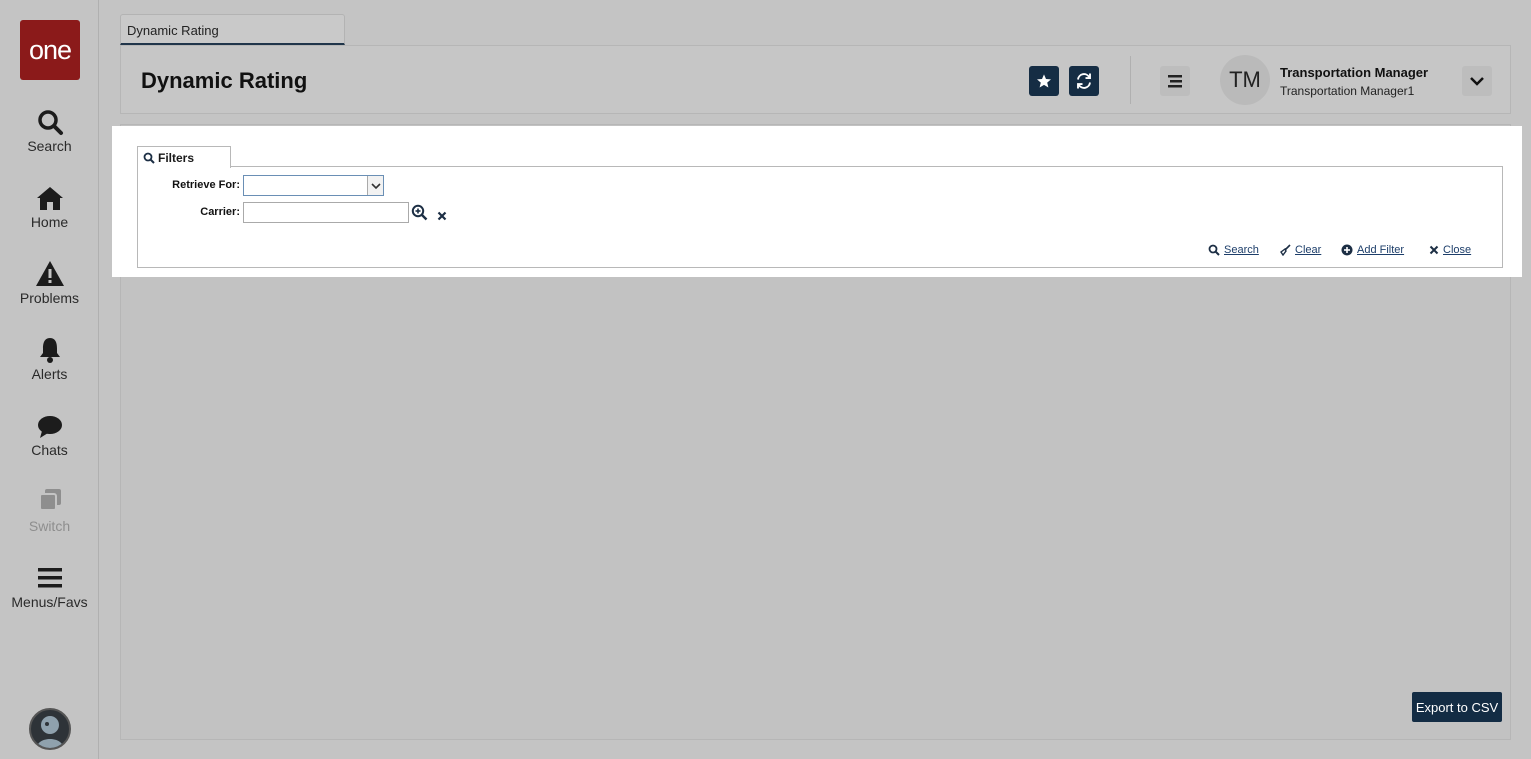  I want to click on tab-dynamic-rating: Dynamic Rating, so click(232, 29).